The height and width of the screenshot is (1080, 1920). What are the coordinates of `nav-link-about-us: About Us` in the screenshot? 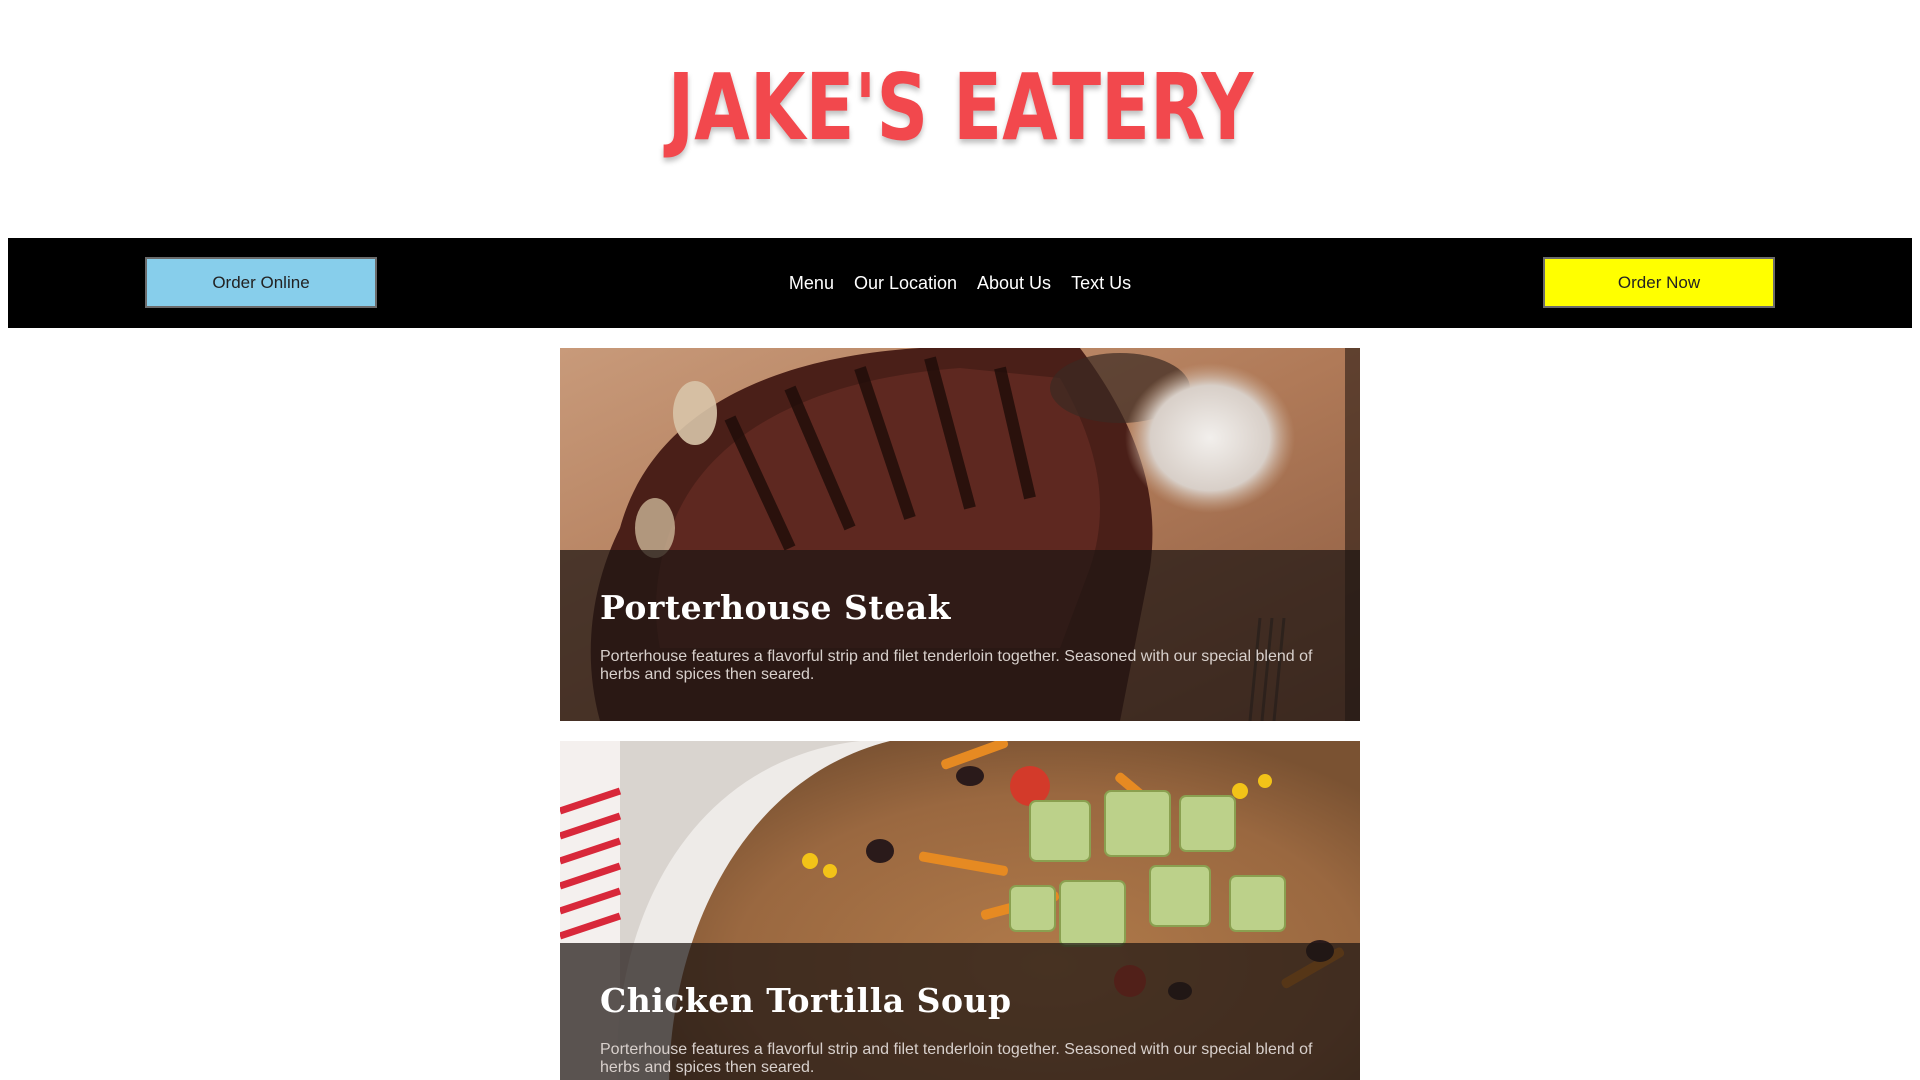 It's located at (1014, 283).